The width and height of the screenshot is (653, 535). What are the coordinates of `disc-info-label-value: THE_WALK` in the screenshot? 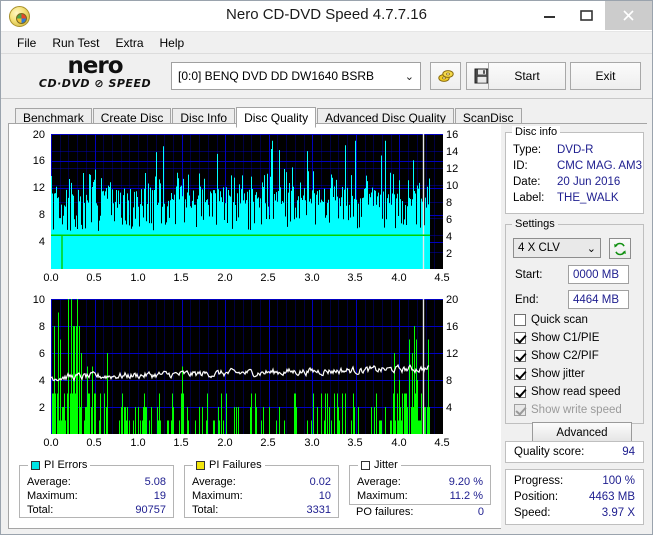 It's located at (588, 198).